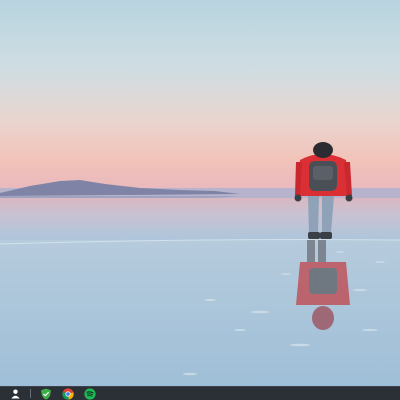  What do you see at coordinates (30, 393) in the screenshot?
I see `taskbar-separator` at bounding box center [30, 393].